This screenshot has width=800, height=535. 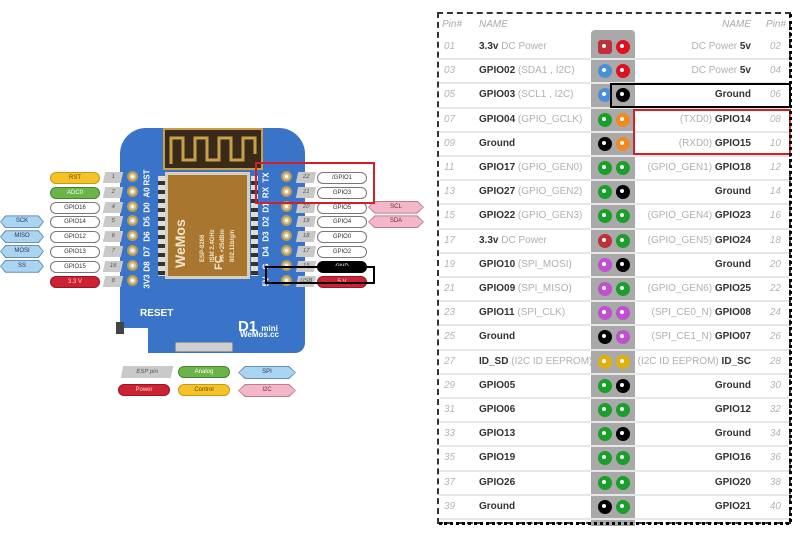 What do you see at coordinates (494, 361) in the screenshot?
I see `pin-name: ID_SD` at bounding box center [494, 361].